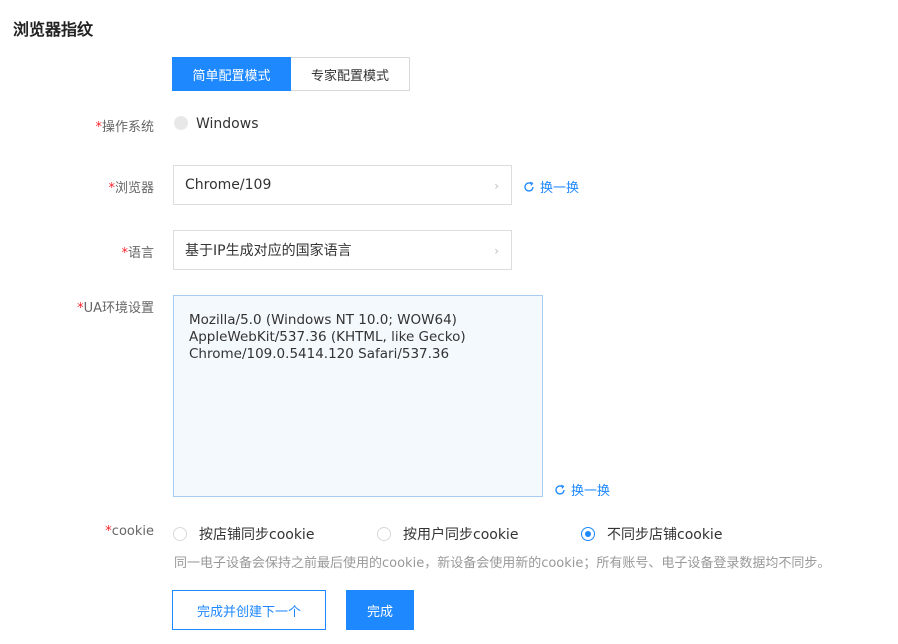 The height and width of the screenshot is (644, 898). I want to click on language-select: 基于IP生成对应的国家语言 ›, so click(342, 250).